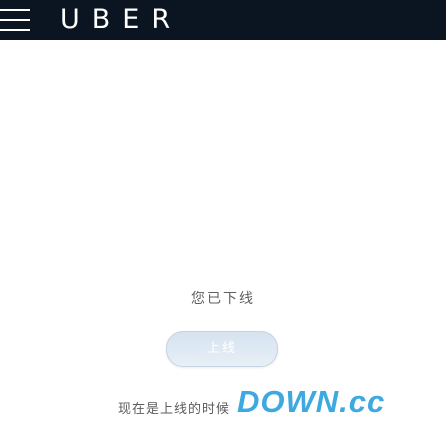 This screenshot has height=427, width=446. What do you see at coordinates (174, 409) in the screenshot?
I see `status-message: 现在是上线的时候` at bounding box center [174, 409].